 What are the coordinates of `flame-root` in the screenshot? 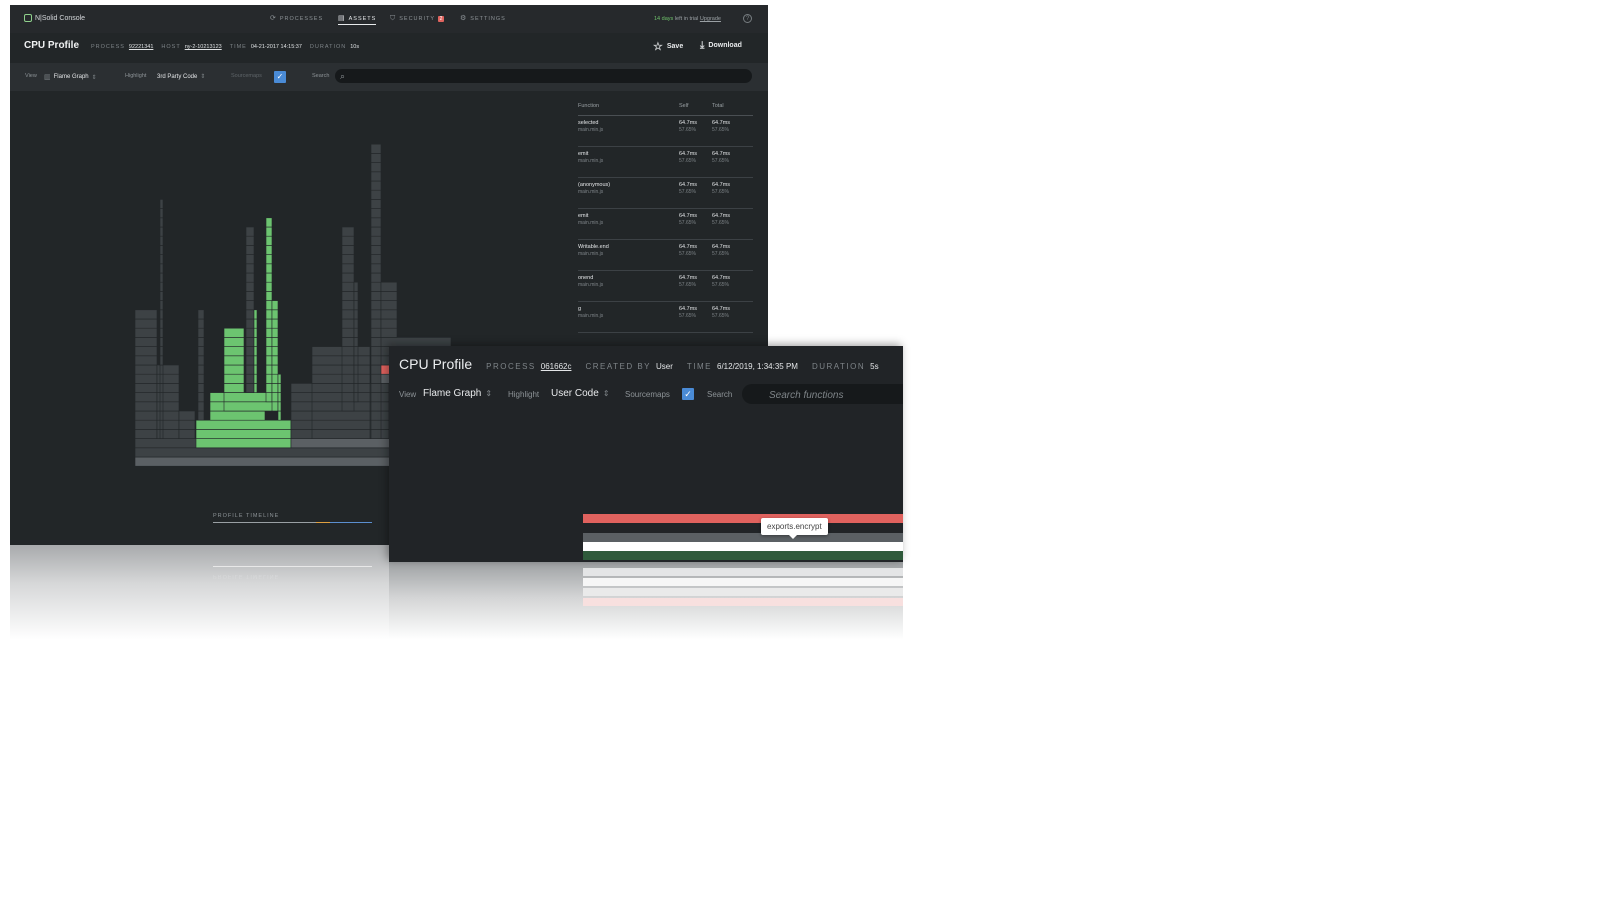 It's located at (262, 461).